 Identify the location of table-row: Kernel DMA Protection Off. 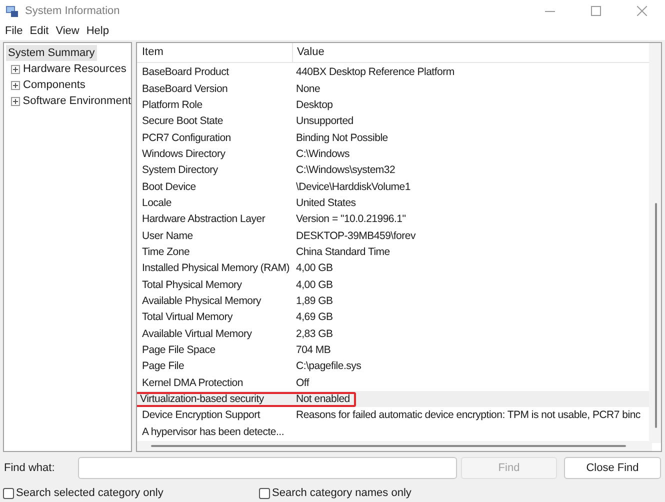
(393, 382).